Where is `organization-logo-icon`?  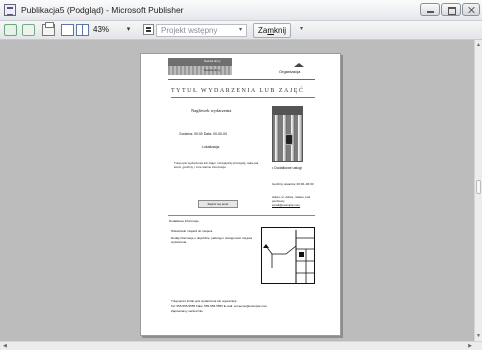 organization-logo-icon is located at coordinates (299, 65).